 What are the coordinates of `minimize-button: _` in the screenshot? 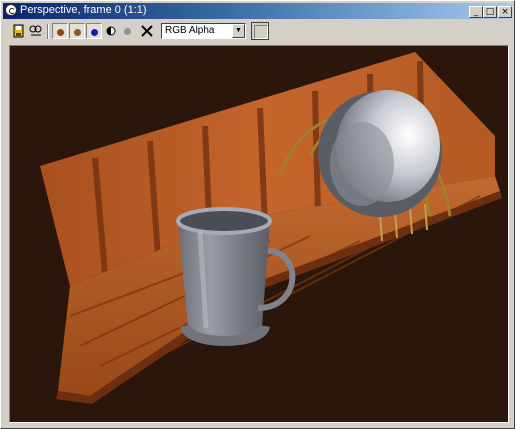 It's located at (476, 12).